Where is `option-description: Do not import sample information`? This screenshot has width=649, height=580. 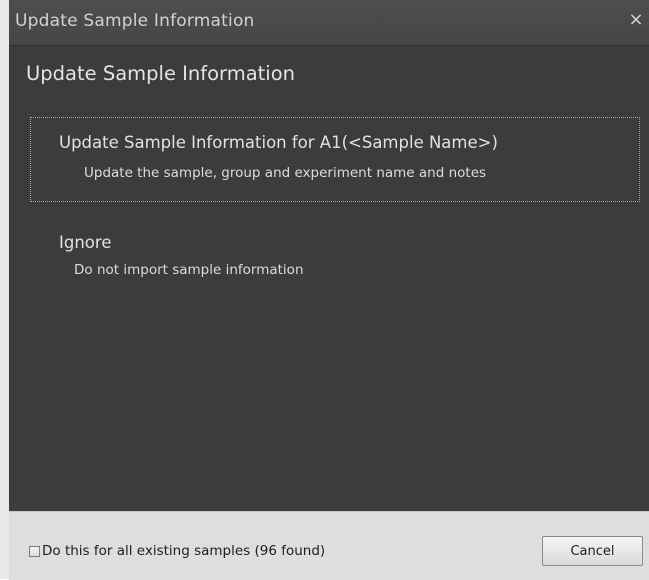
option-description: Do not import sample information is located at coordinates (189, 270).